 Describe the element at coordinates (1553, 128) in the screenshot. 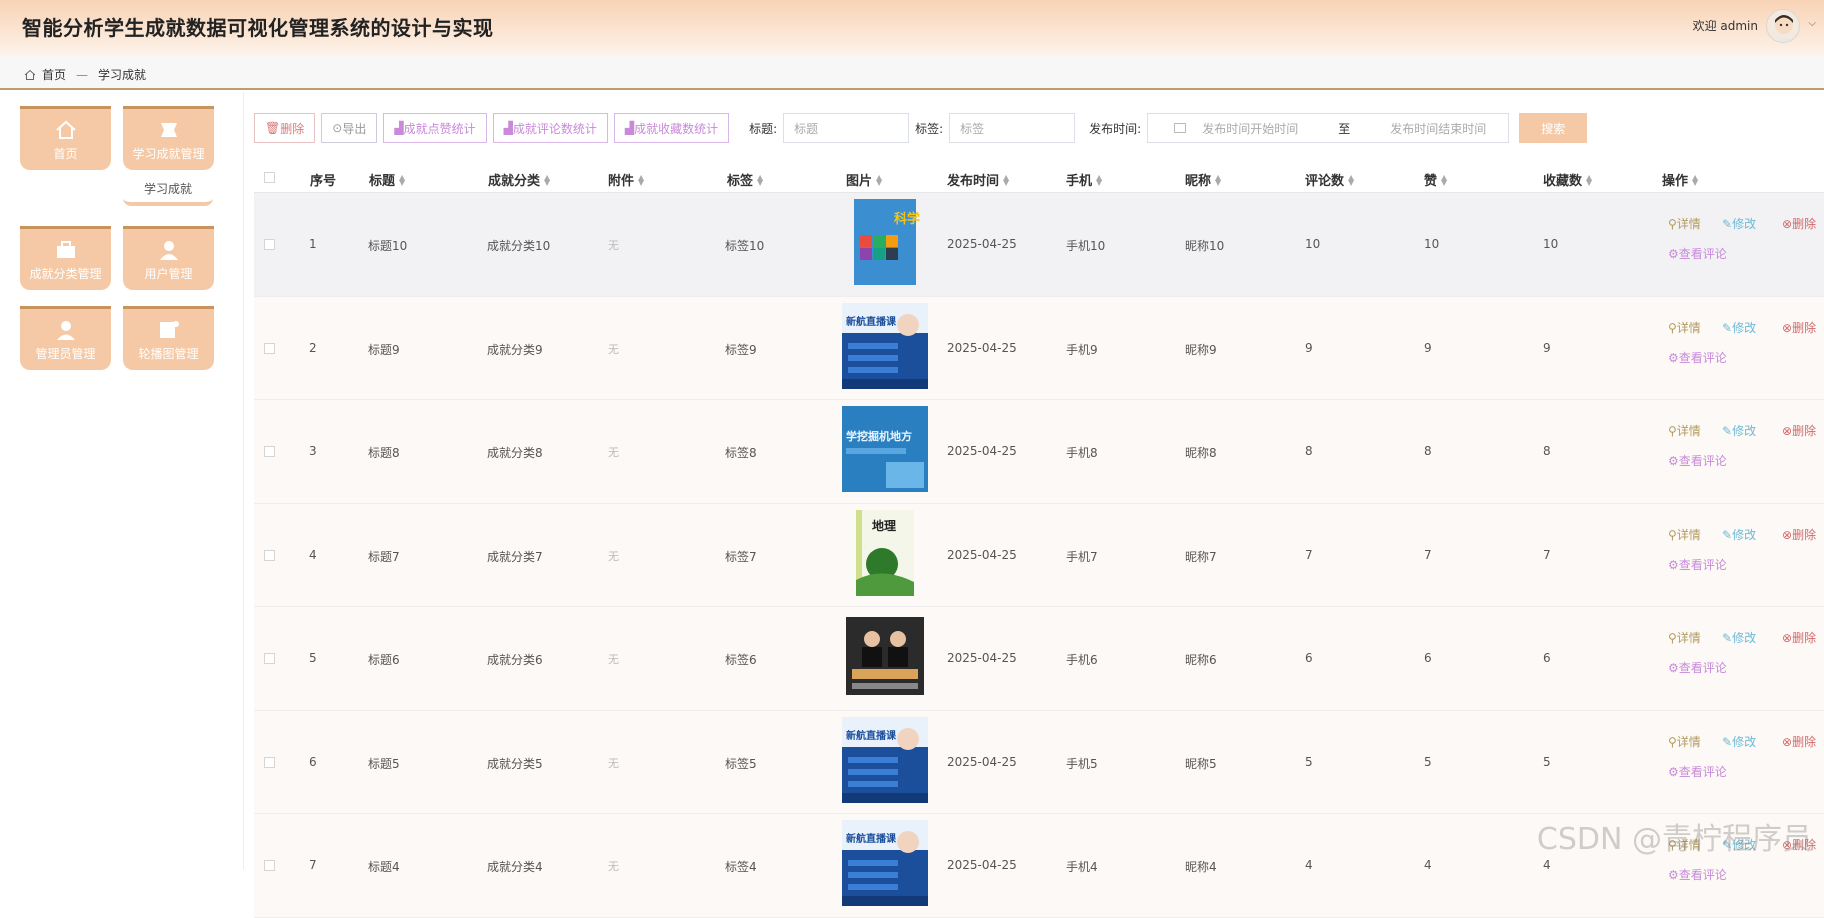

I see `search-button: 搜索` at that location.